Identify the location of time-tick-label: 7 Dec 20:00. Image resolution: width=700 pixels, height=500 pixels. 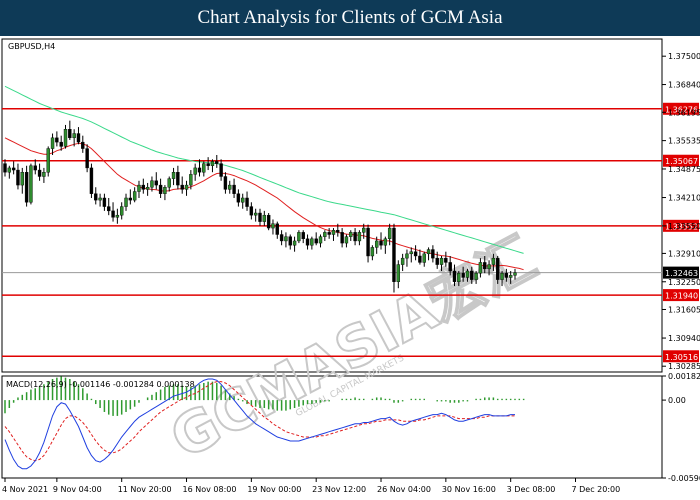
(596, 489).